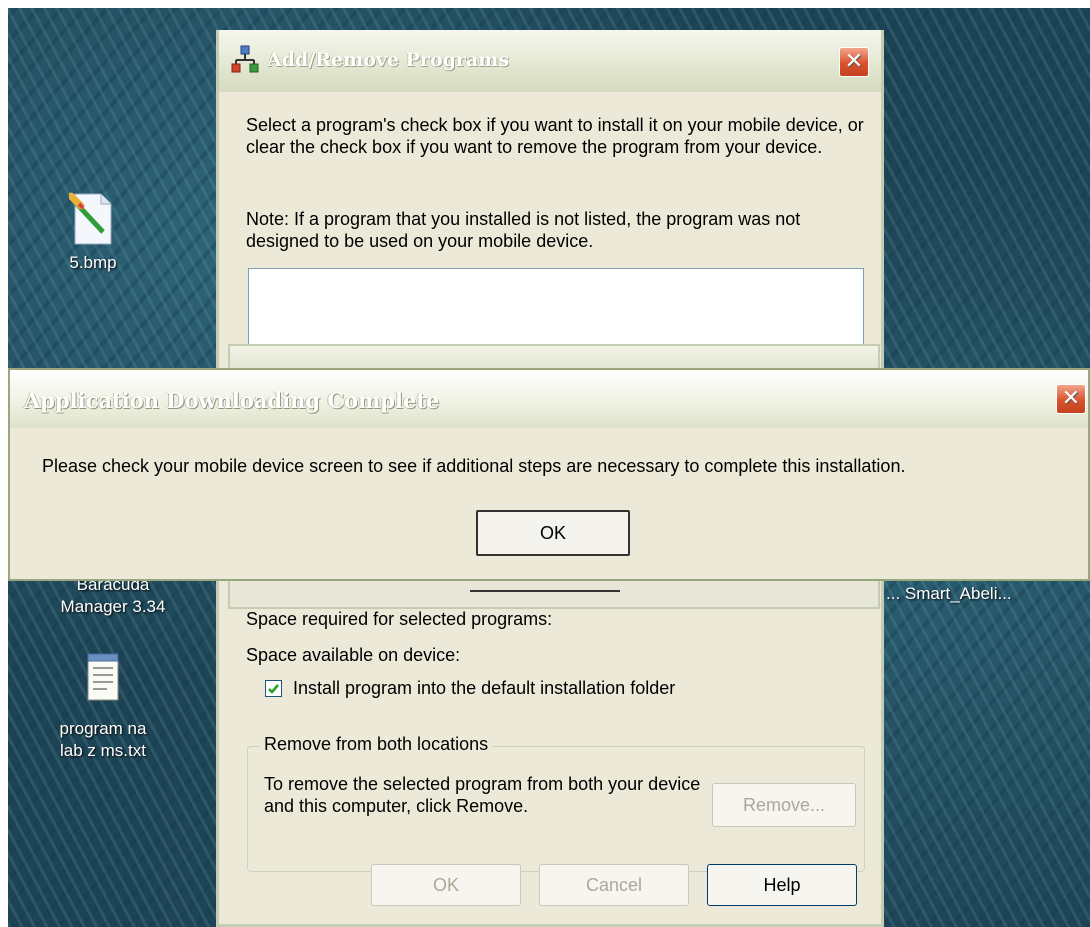 The height and width of the screenshot is (927, 1090). Describe the element at coordinates (232, 400) in the screenshot. I see `dialog-title: Application Downloading Complete` at that location.